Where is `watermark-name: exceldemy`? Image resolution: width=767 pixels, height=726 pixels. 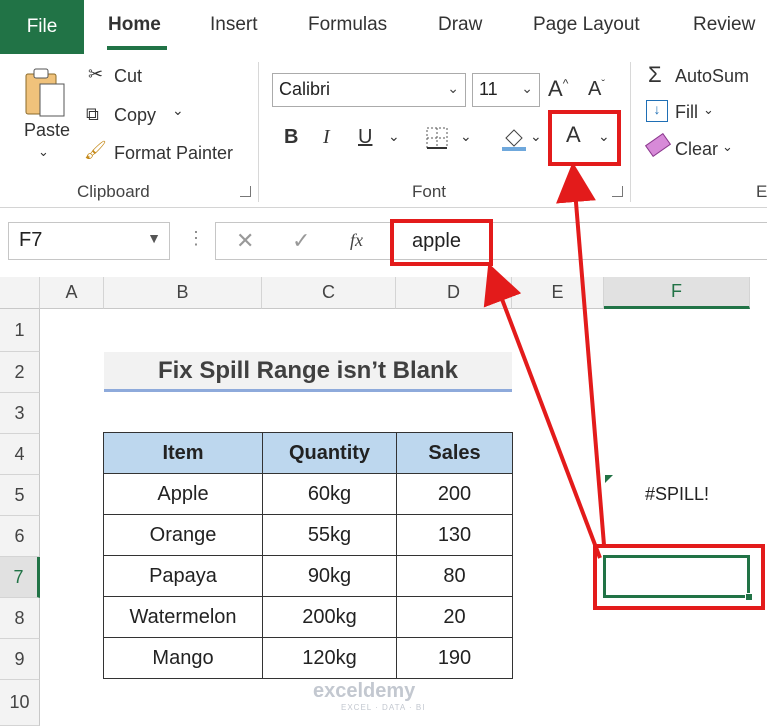 watermark-name: exceldemy is located at coordinates (364, 691).